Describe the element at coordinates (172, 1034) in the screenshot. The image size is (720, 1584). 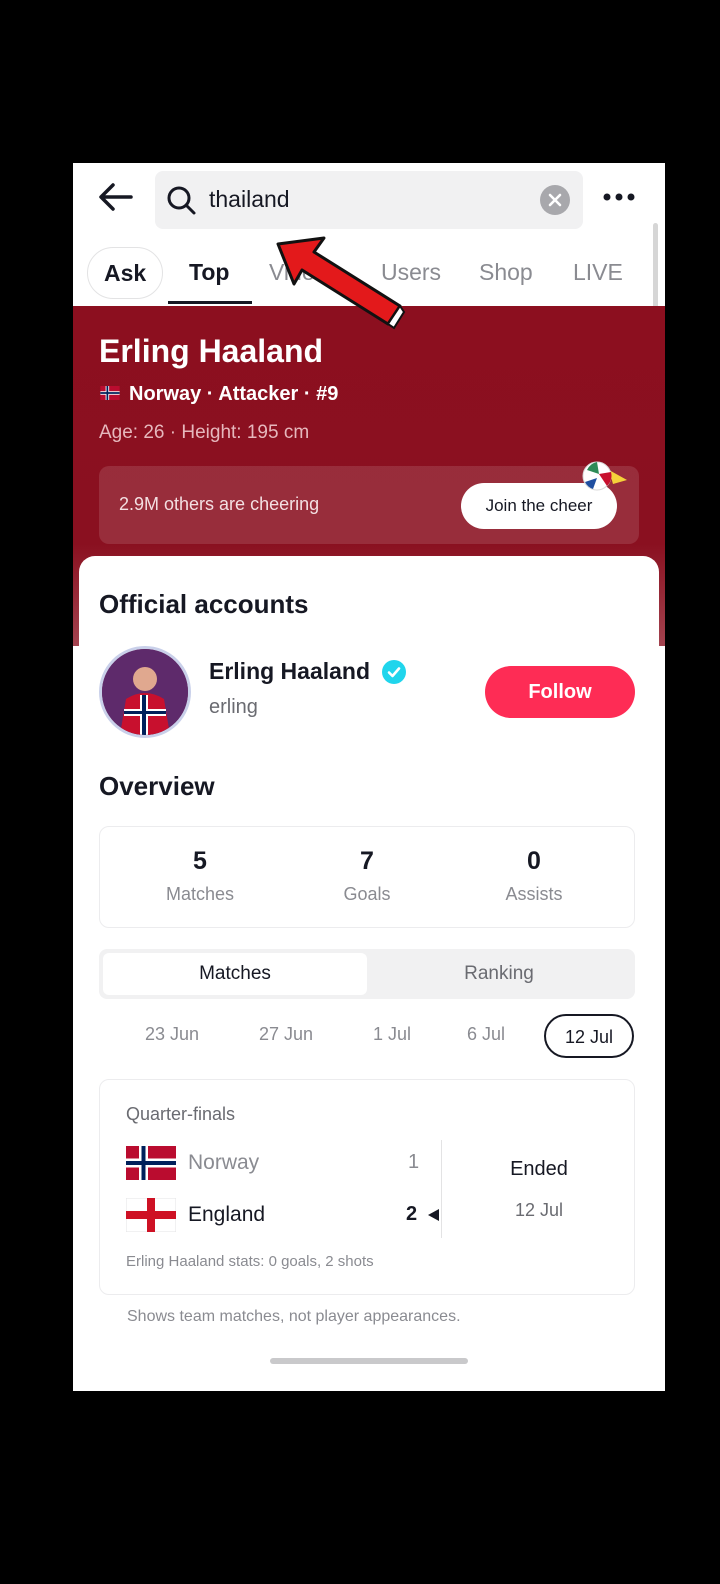
I see `date-chip: 23 Jun` at that location.